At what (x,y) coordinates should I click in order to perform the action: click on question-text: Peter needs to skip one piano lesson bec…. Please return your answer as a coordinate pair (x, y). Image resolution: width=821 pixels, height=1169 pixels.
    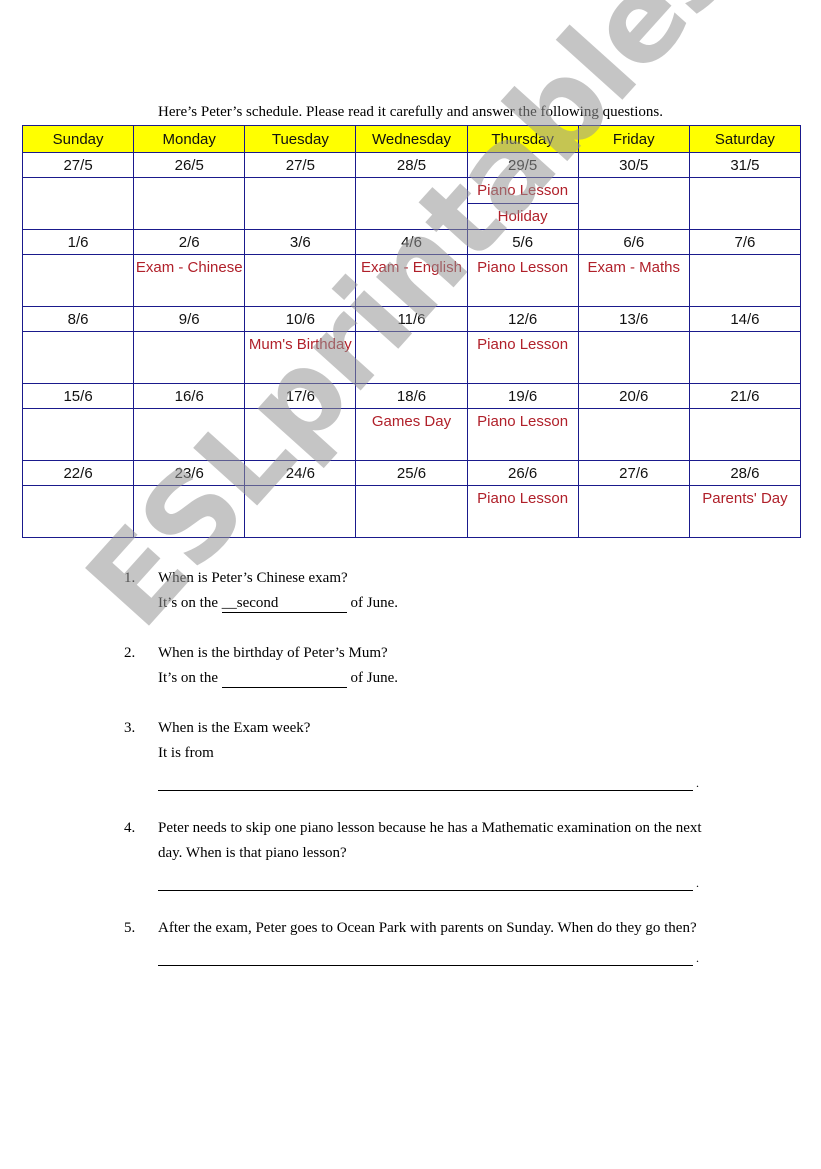
    Looking at the image, I should click on (430, 840).